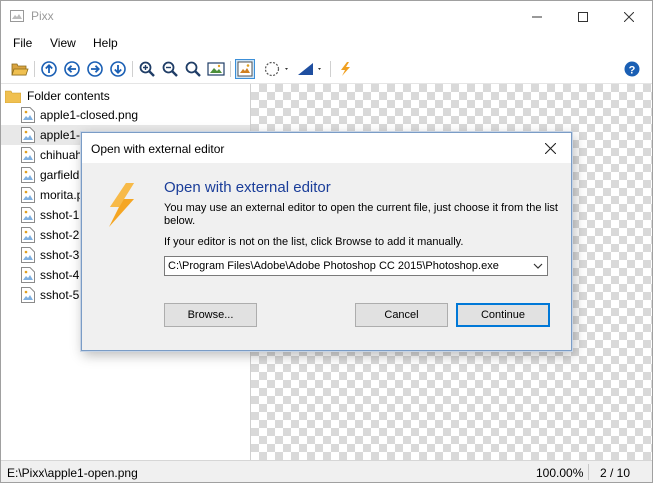 This screenshot has width=653, height=483. I want to click on dialog-heading: Open with external editor, so click(247, 187).